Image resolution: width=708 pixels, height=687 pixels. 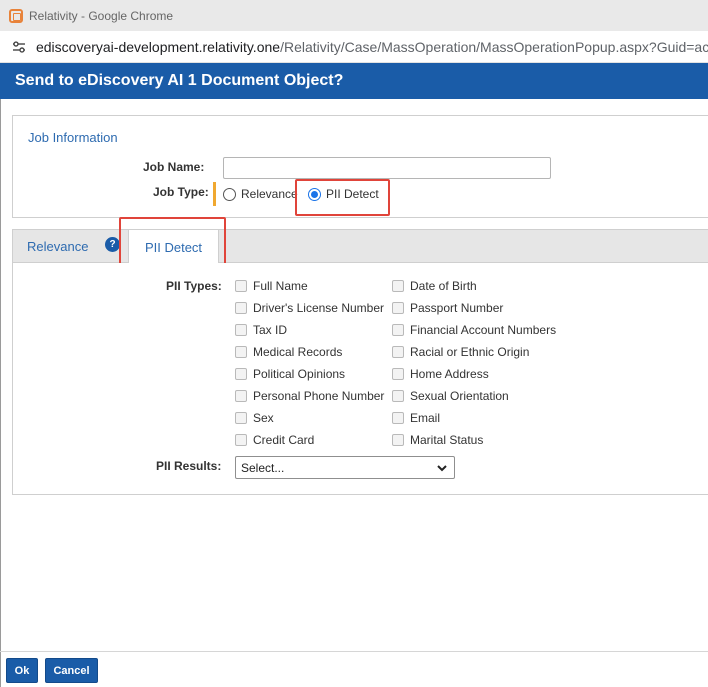 What do you see at coordinates (158, 46) in the screenshot?
I see `url-host: ediscoveryai-development.relativity.one` at bounding box center [158, 46].